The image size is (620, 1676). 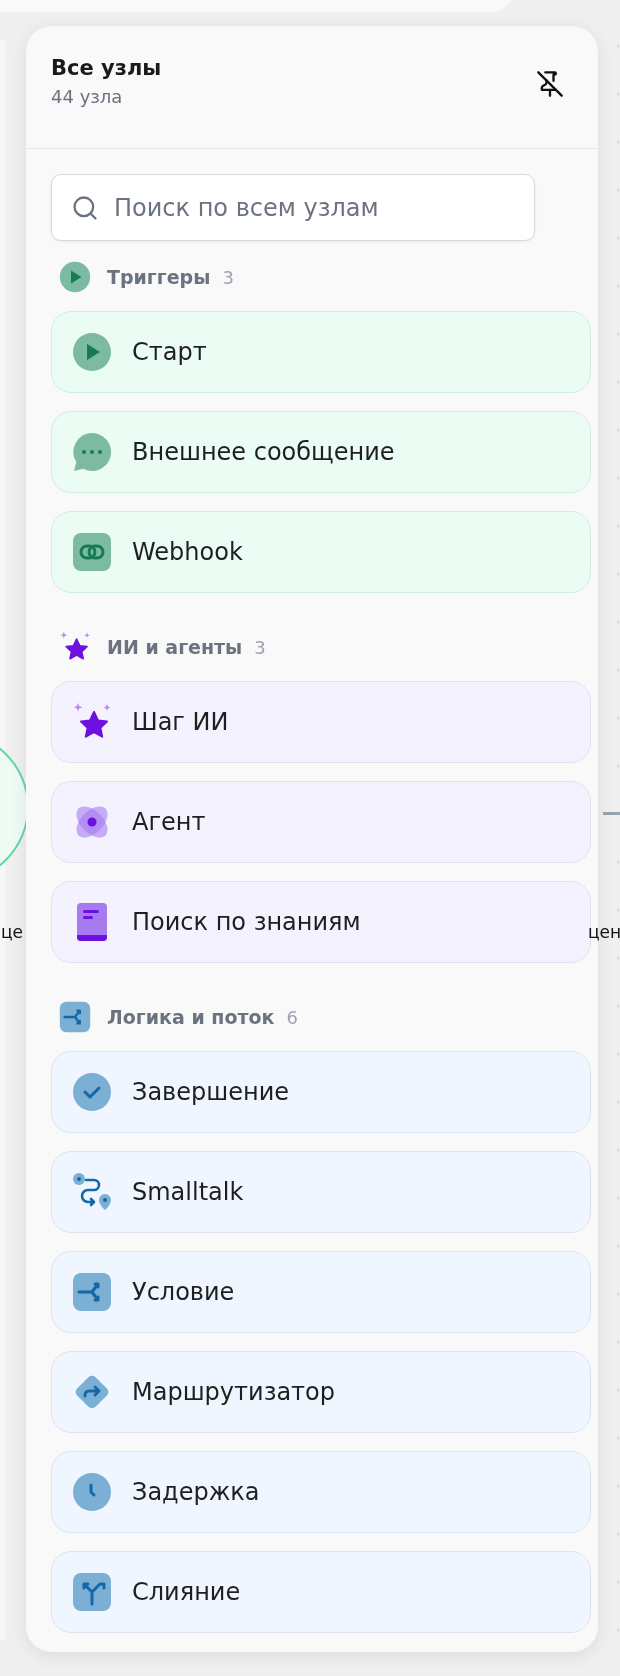 What do you see at coordinates (321, 452) in the screenshot?
I see `node-item: Внешнее сообщение` at bounding box center [321, 452].